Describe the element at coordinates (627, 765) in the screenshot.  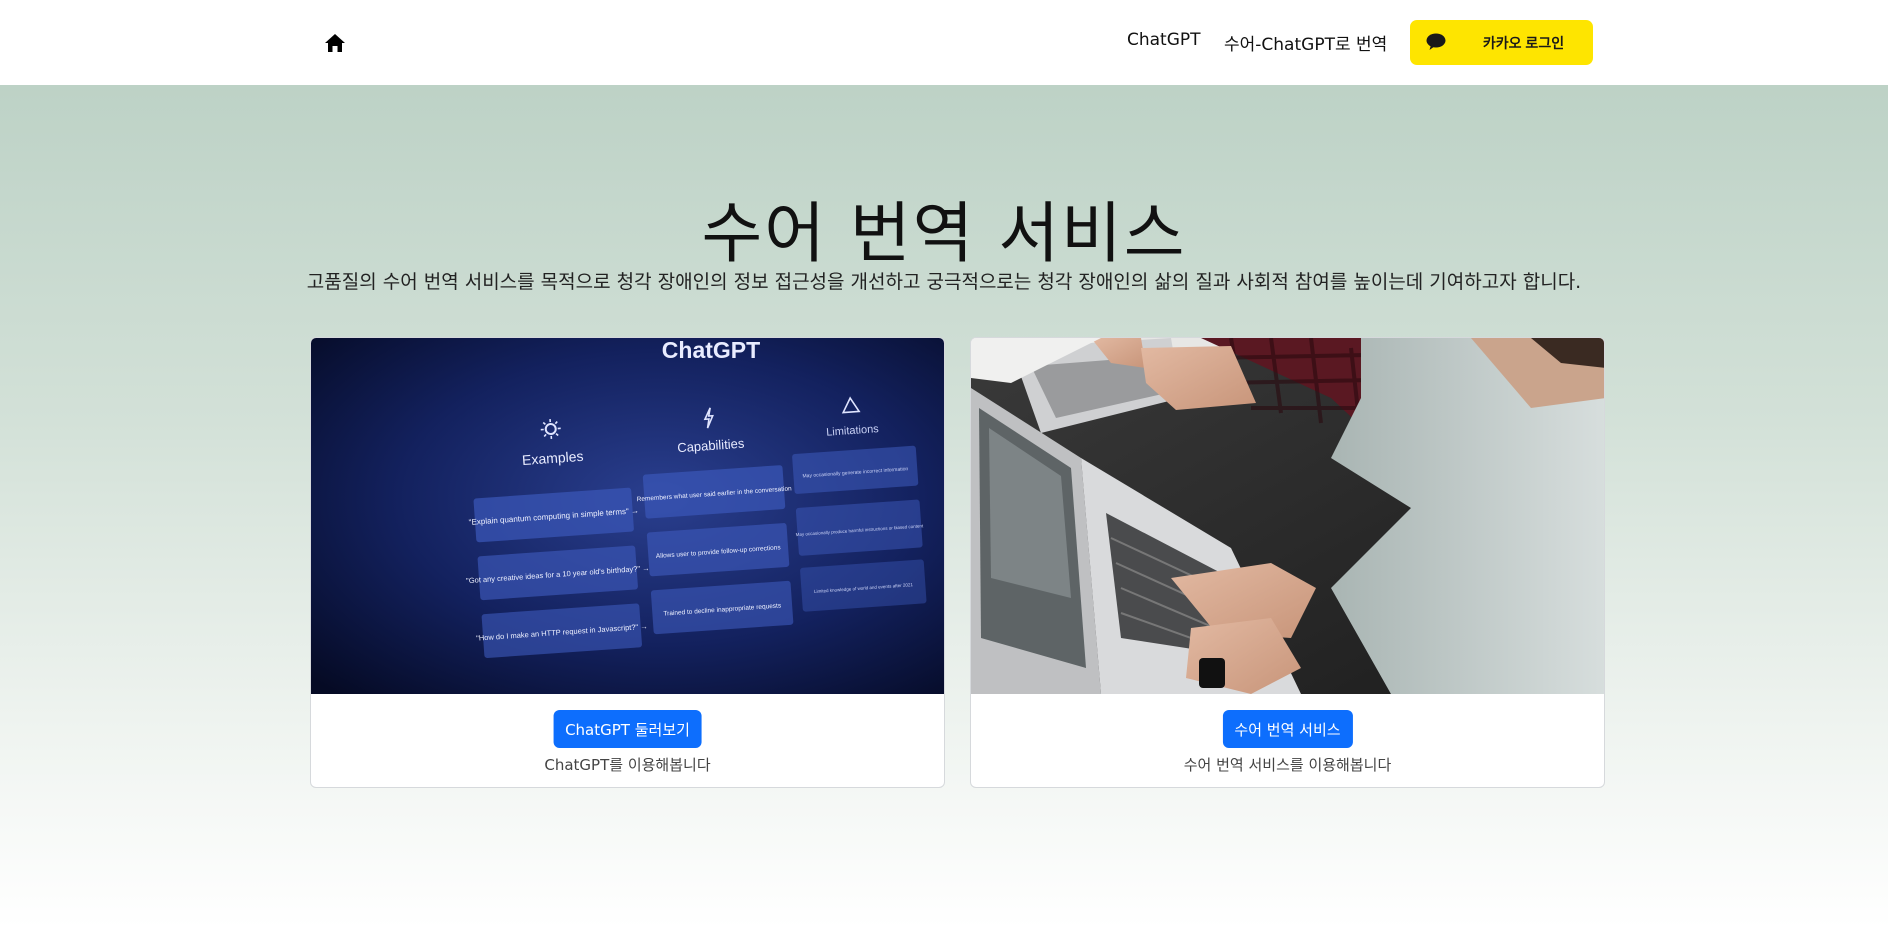
I see `chatgpt-card-description: ChatGPT를 이용해봅니다` at that location.